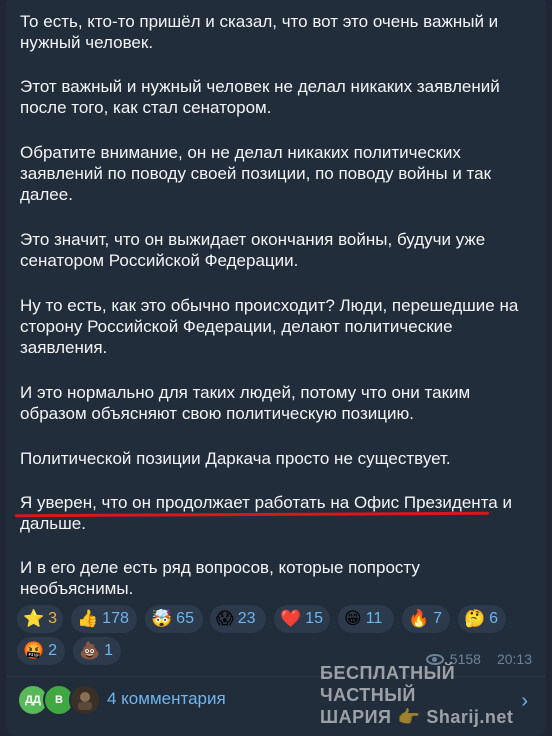 The image size is (552, 736). Describe the element at coordinates (291, 618) in the screenshot. I see `heart-icon: ❤️` at that location.